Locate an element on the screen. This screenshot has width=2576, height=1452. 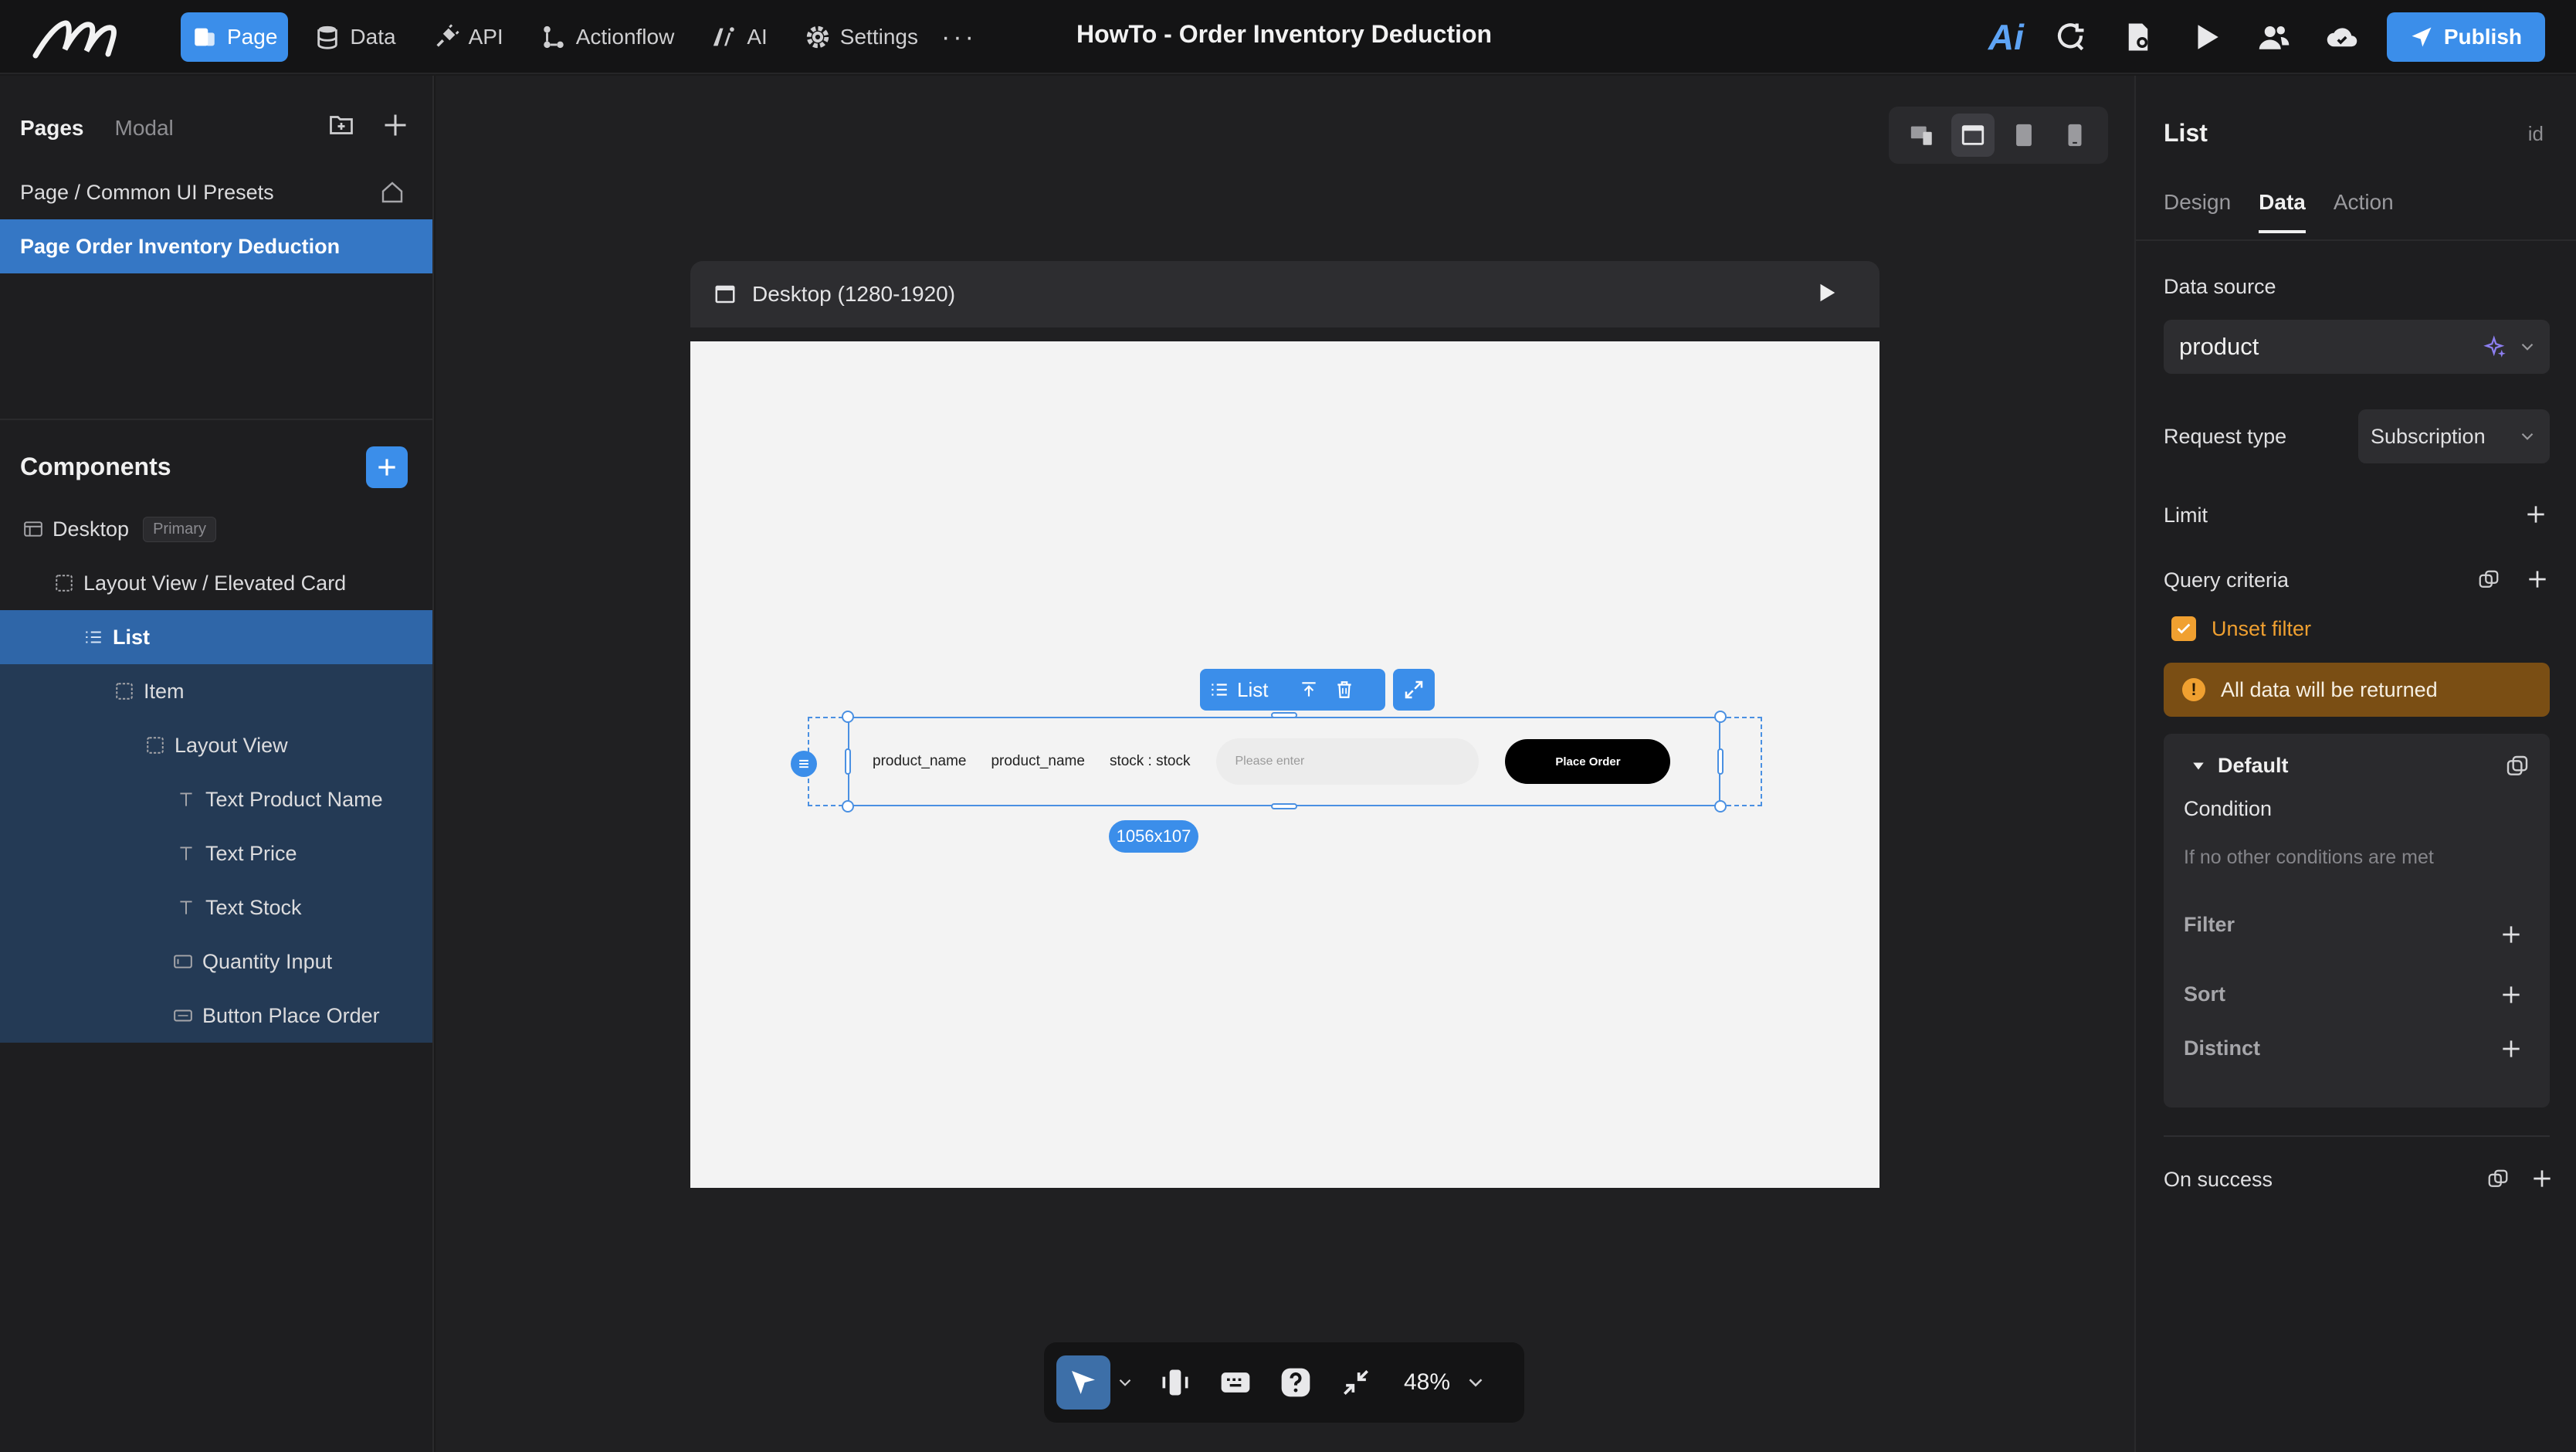
collaborators-button is located at coordinates (2274, 37).